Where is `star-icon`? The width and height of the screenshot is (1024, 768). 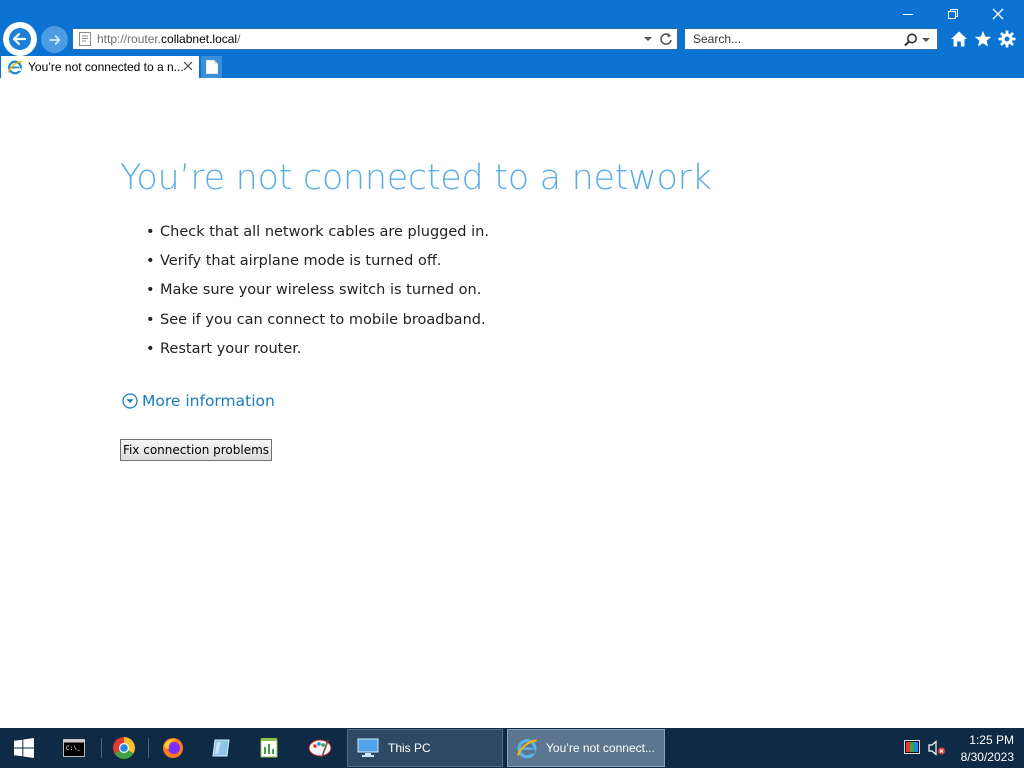
star-icon is located at coordinates (983, 39).